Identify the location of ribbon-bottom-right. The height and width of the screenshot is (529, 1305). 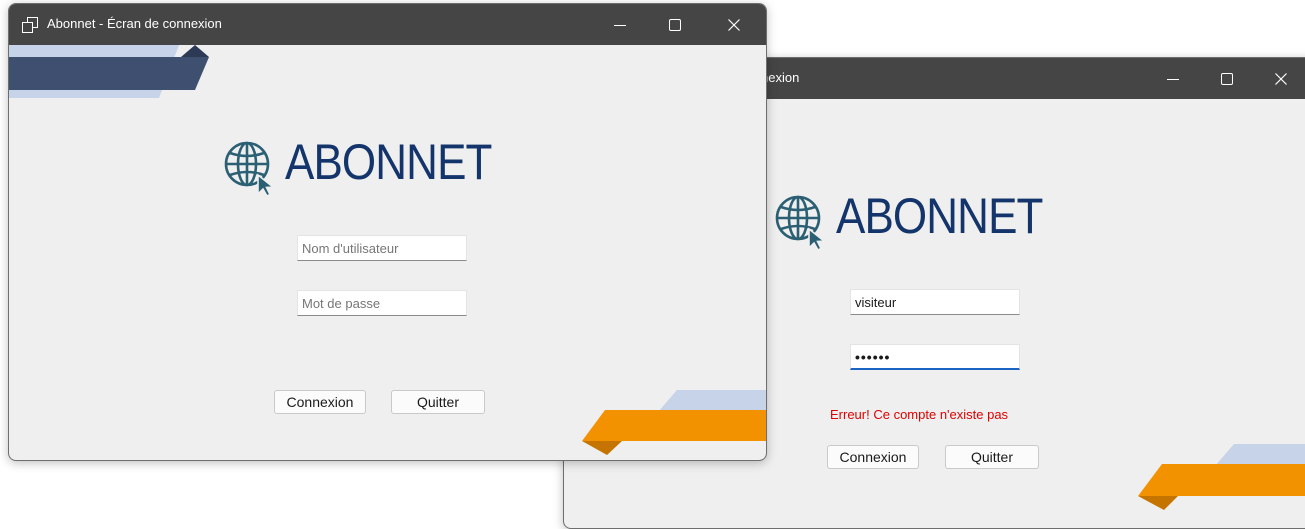
(674, 422).